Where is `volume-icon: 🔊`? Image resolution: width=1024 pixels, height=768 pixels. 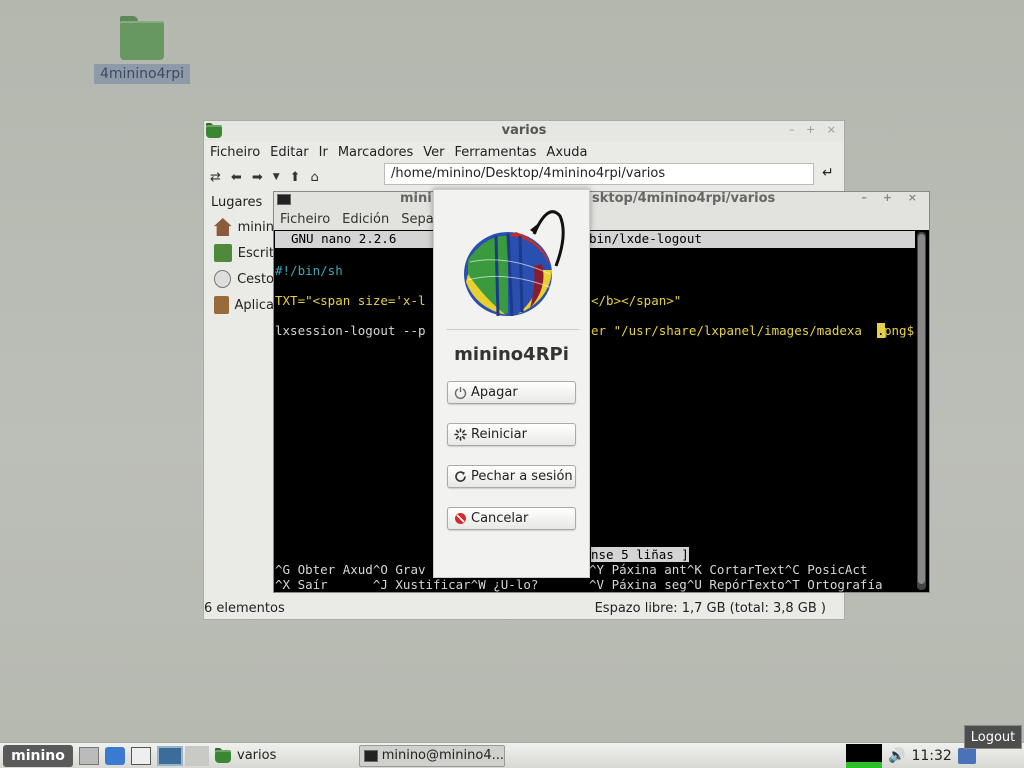
volume-icon: 🔊 is located at coordinates (896, 756).